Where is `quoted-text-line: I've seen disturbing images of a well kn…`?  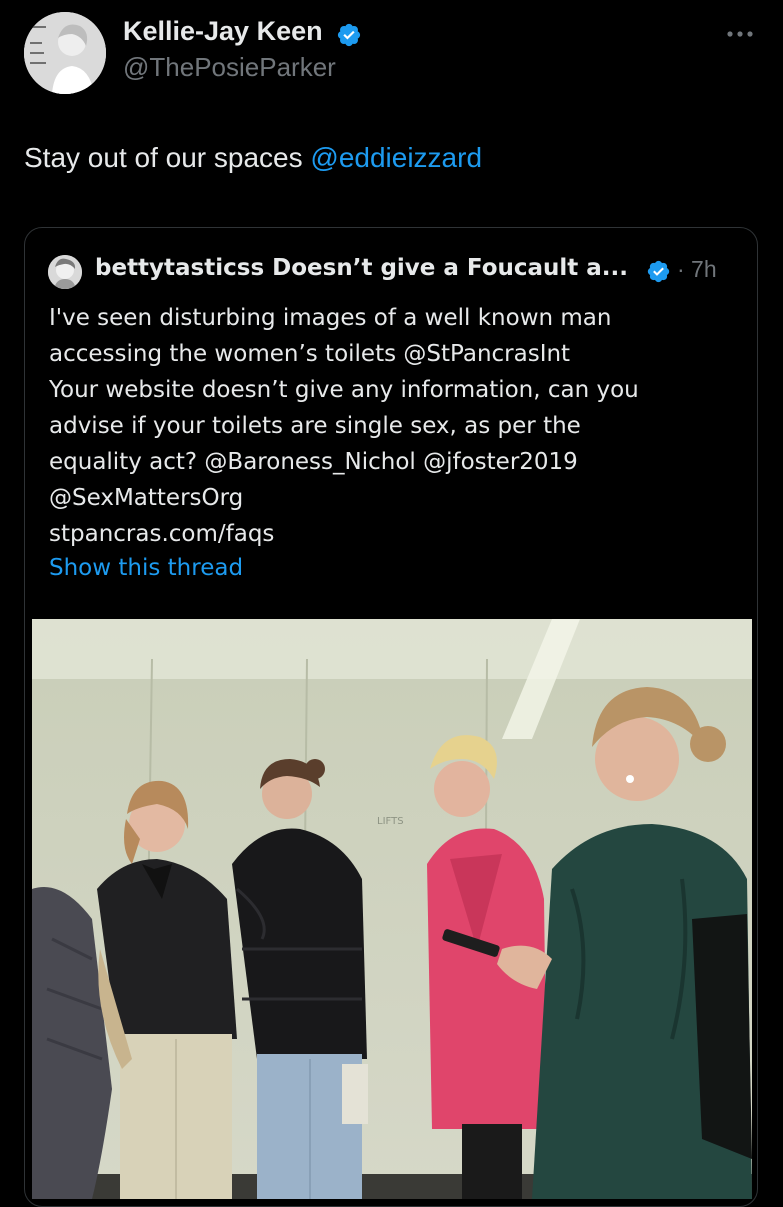 quoted-text-line: I've seen disturbing images of a well kn… is located at coordinates (330, 318).